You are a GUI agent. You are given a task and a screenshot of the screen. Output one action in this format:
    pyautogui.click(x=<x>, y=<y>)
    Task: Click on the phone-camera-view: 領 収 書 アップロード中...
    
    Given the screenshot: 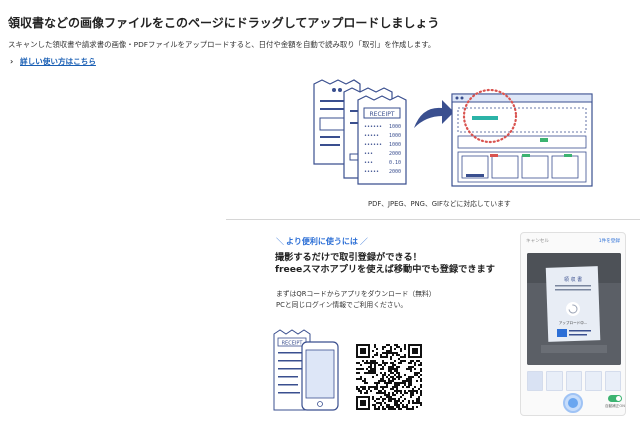 What is the action you would take?
    pyautogui.click(x=574, y=309)
    